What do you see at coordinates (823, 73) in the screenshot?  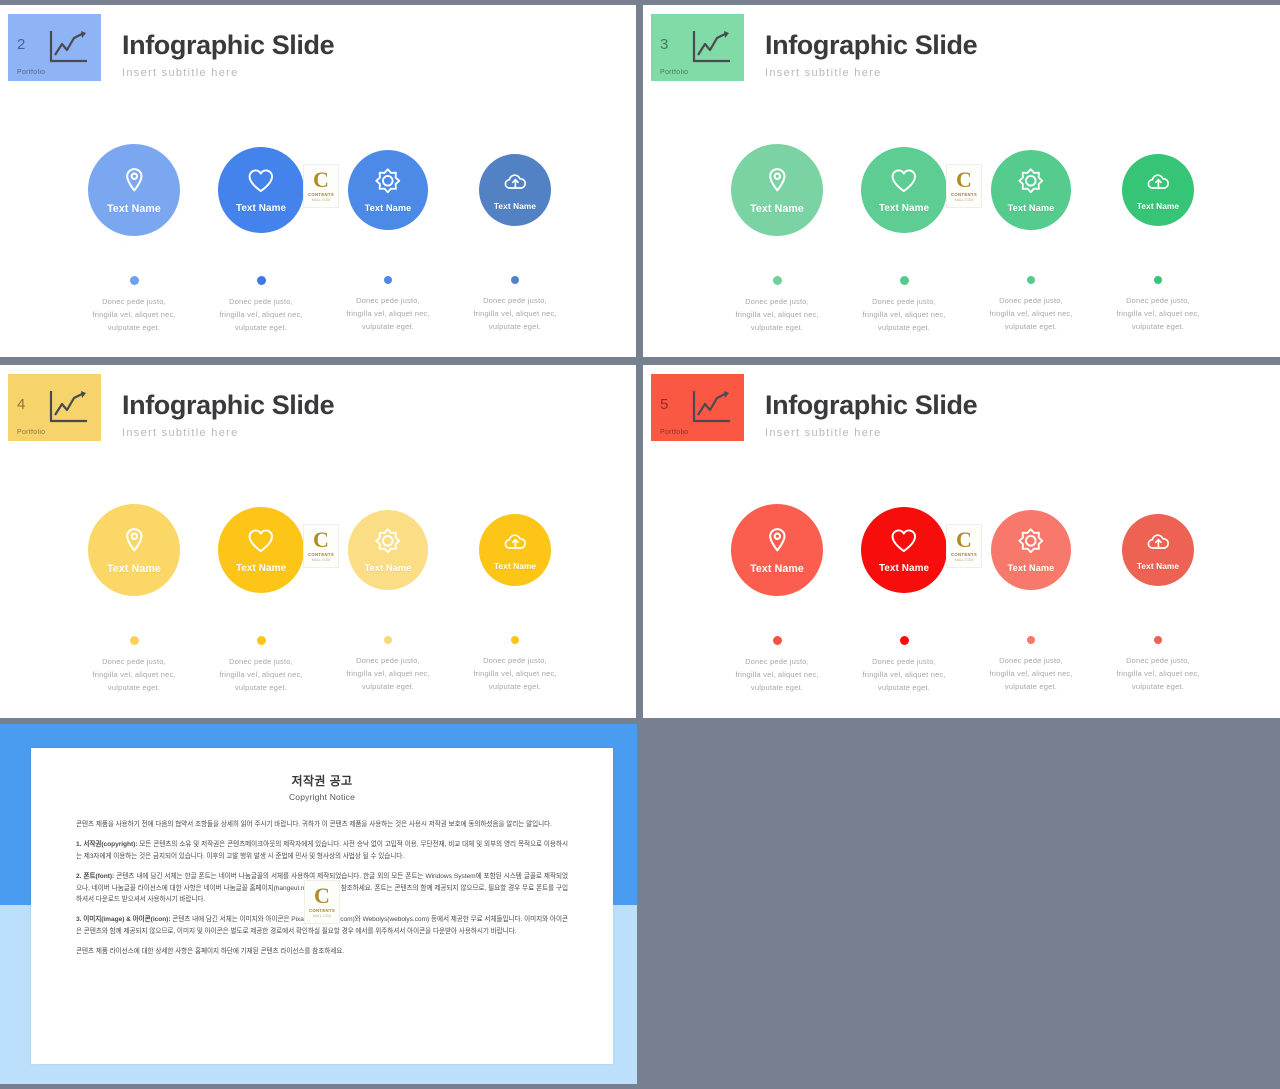 I see `slide-subtitle: Insert subtitle here` at bounding box center [823, 73].